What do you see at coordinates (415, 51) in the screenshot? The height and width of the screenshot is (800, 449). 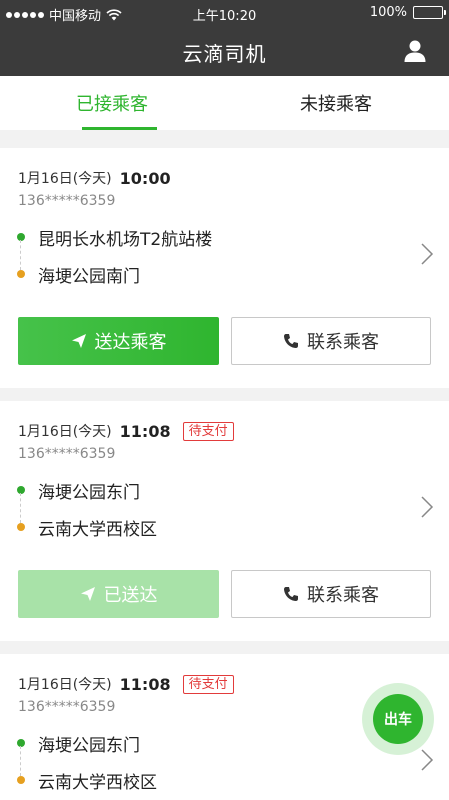 I see `user-icon` at bounding box center [415, 51].